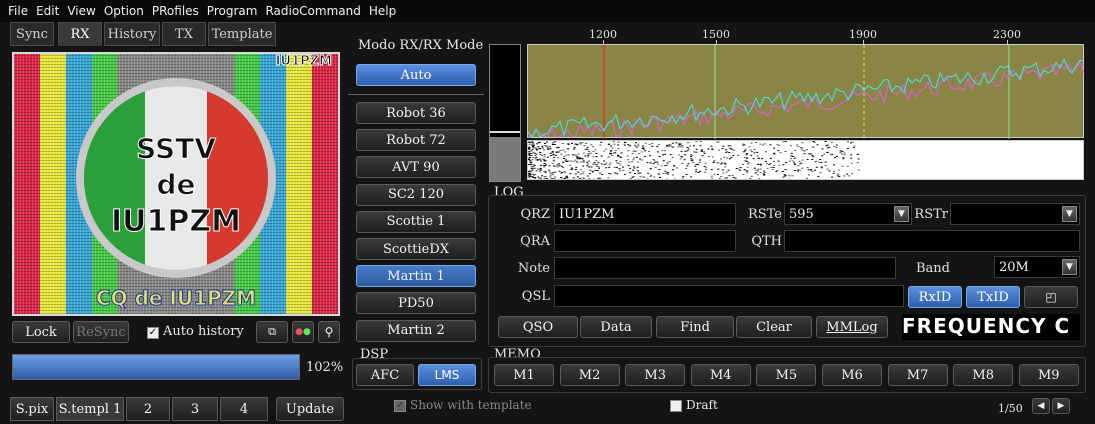 The image size is (1095, 424). I want to click on memo-m7-button: M7, so click(917, 375).